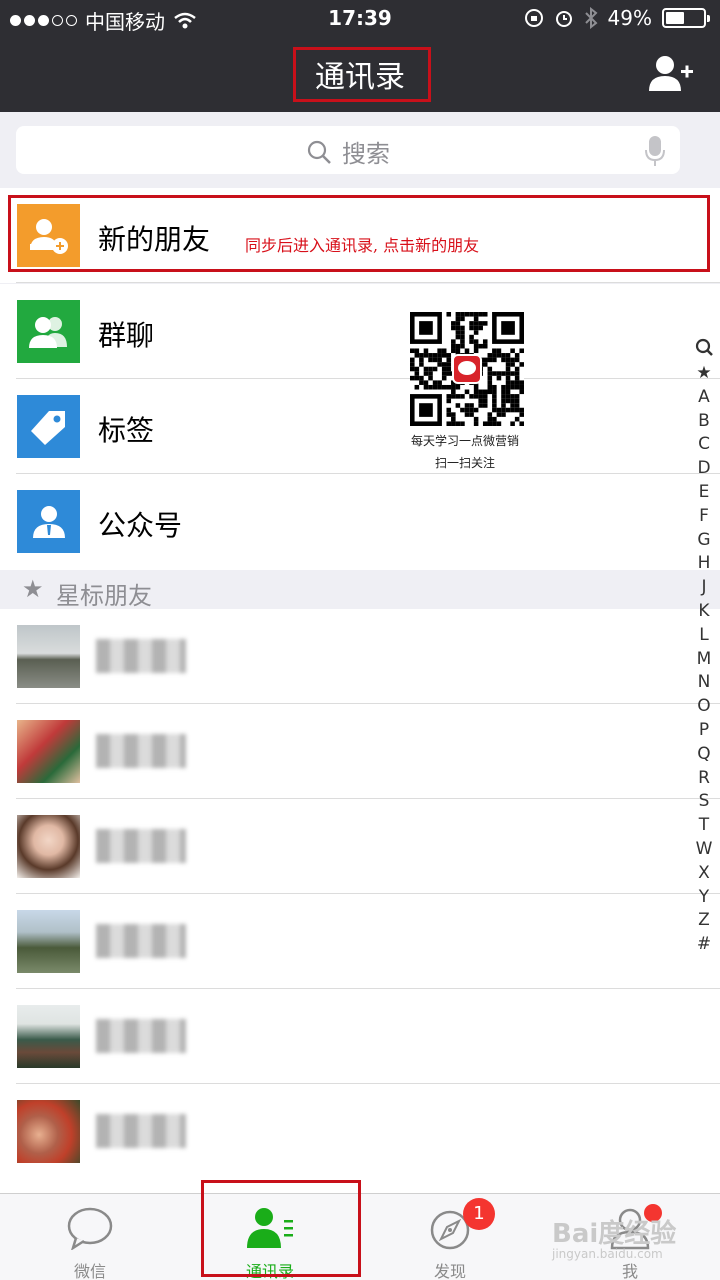  What do you see at coordinates (703, 755) in the screenshot?
I see `index-letter: Q` at bounding box center [703, 755].